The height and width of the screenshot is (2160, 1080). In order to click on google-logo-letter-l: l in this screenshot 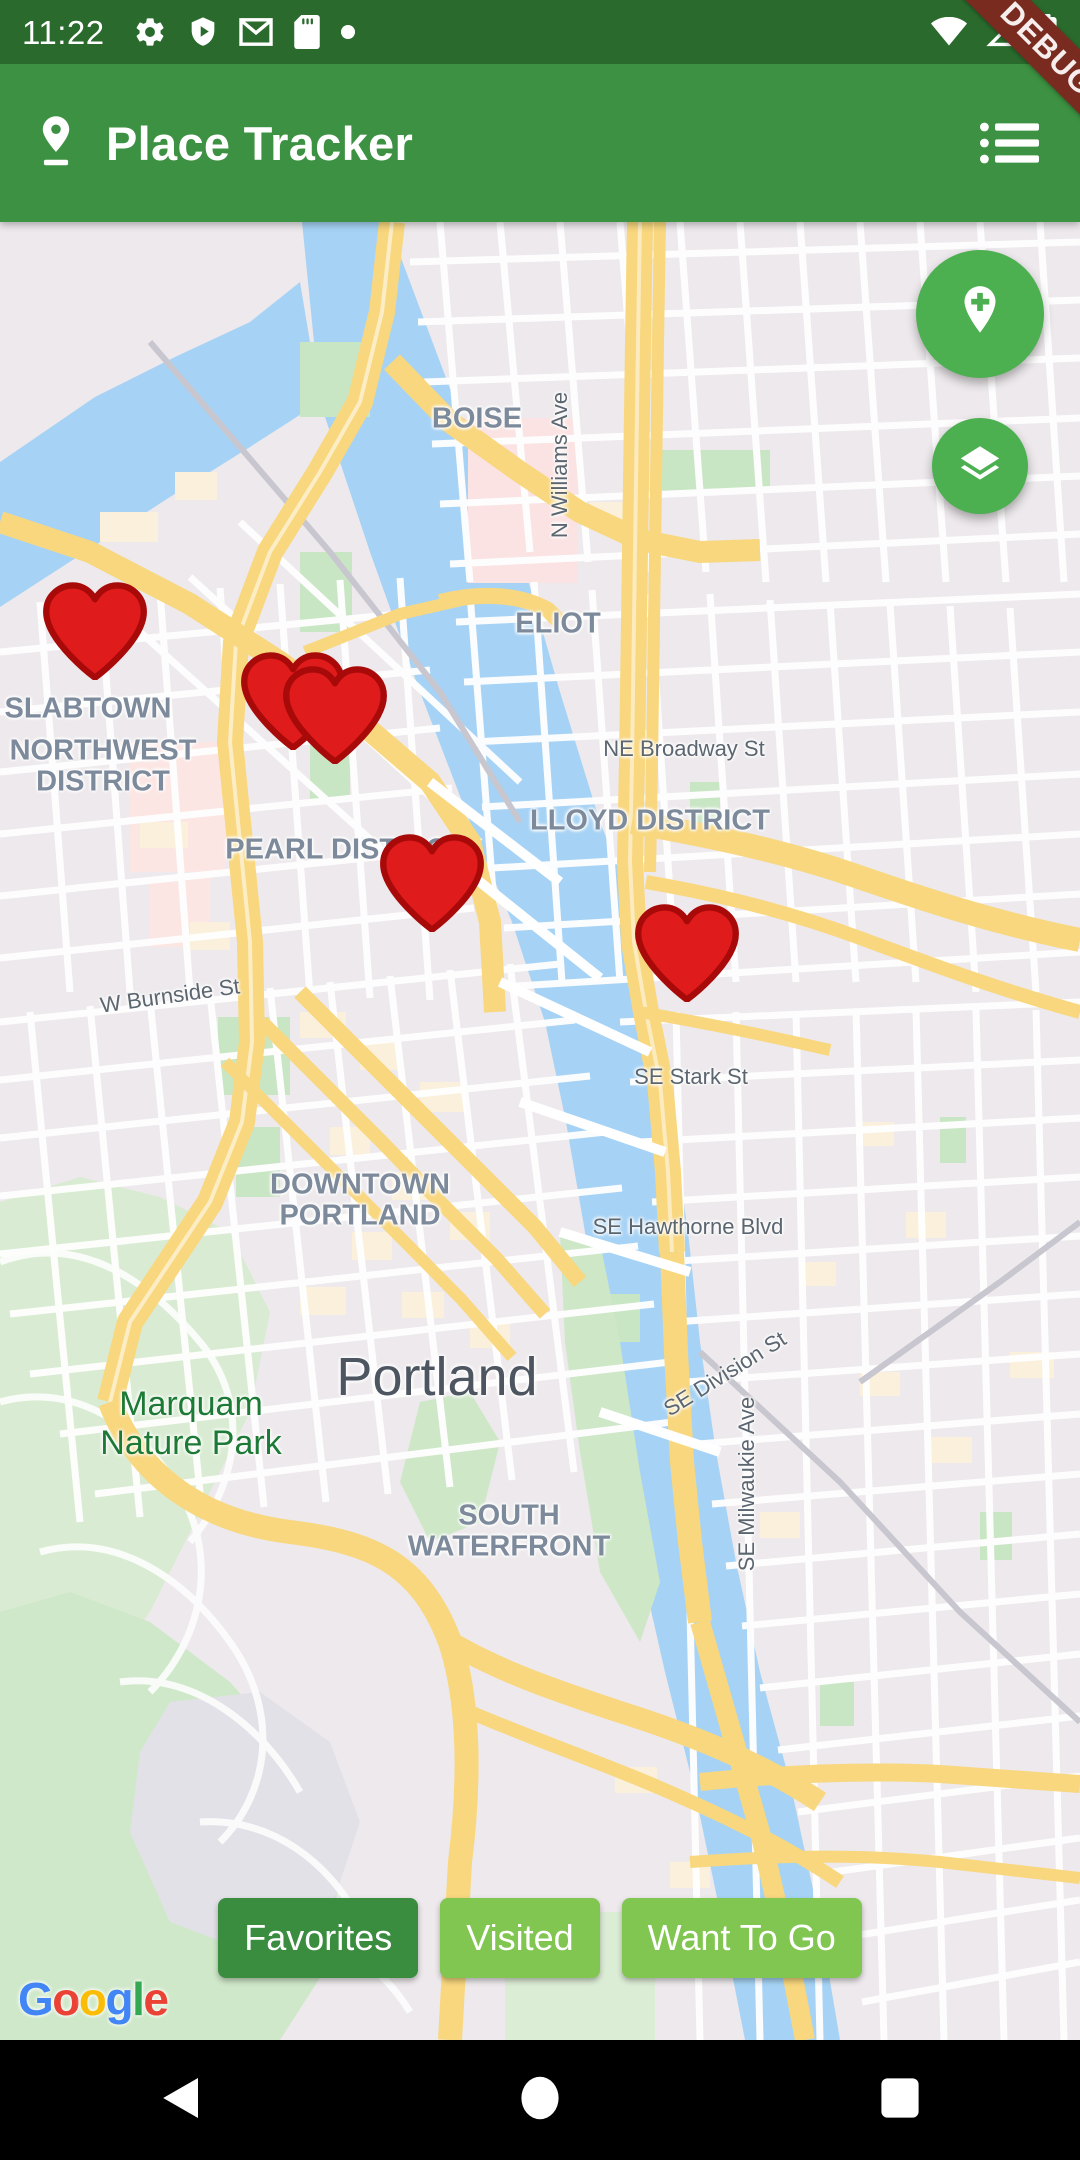, I will do `click(138, 1999)`.